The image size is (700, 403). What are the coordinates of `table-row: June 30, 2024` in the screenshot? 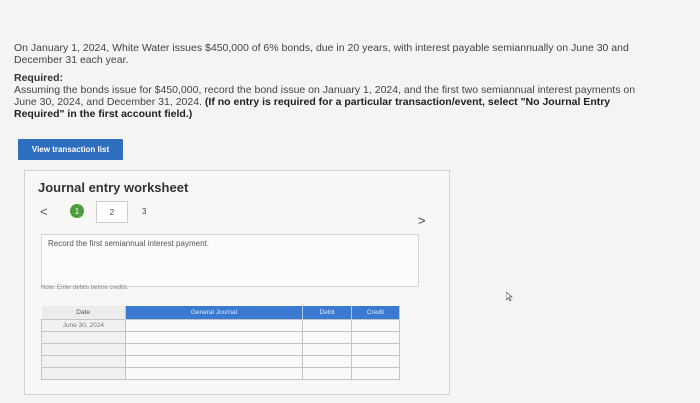 It's located at (220, 325).